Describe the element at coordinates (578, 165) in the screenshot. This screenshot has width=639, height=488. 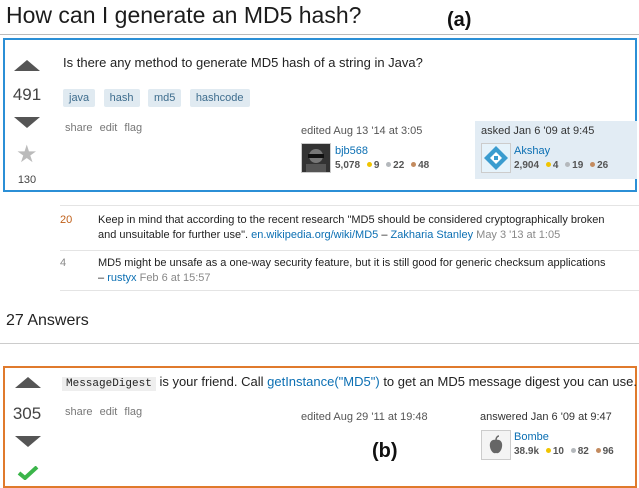
I see `asker-silver-count: 19` at that location.